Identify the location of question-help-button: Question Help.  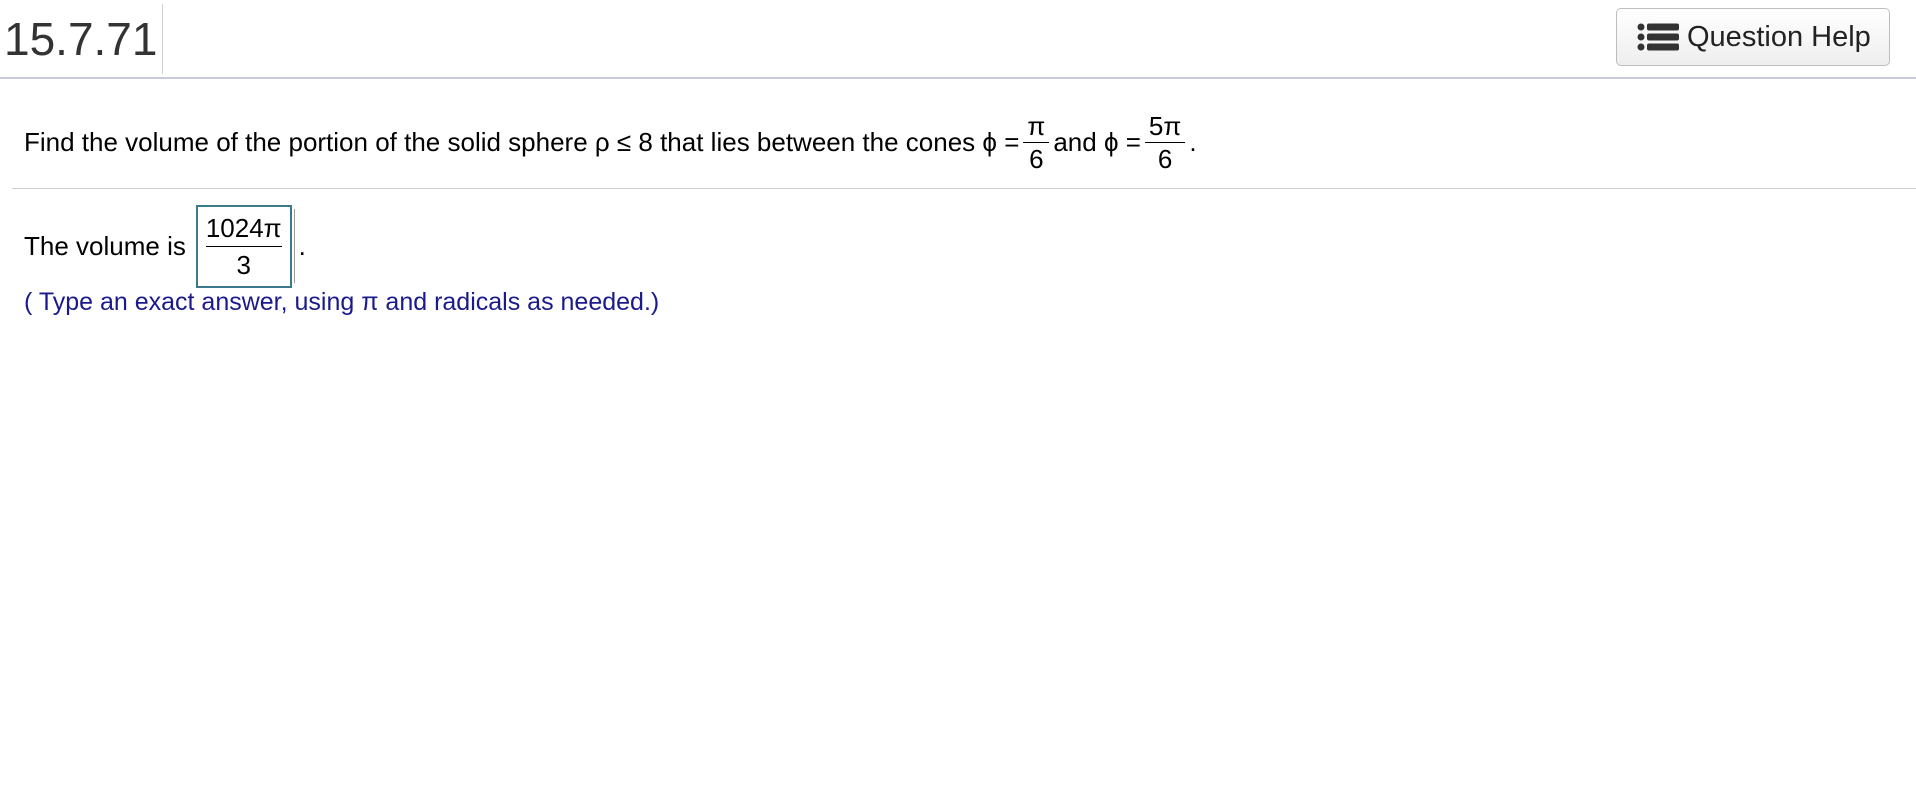
(1753, 37).